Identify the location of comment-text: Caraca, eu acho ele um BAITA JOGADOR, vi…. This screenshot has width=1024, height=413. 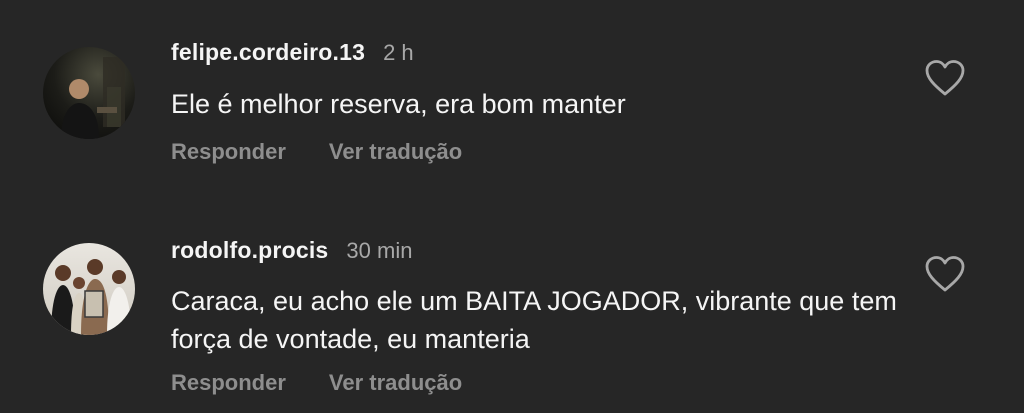
(534, 320).